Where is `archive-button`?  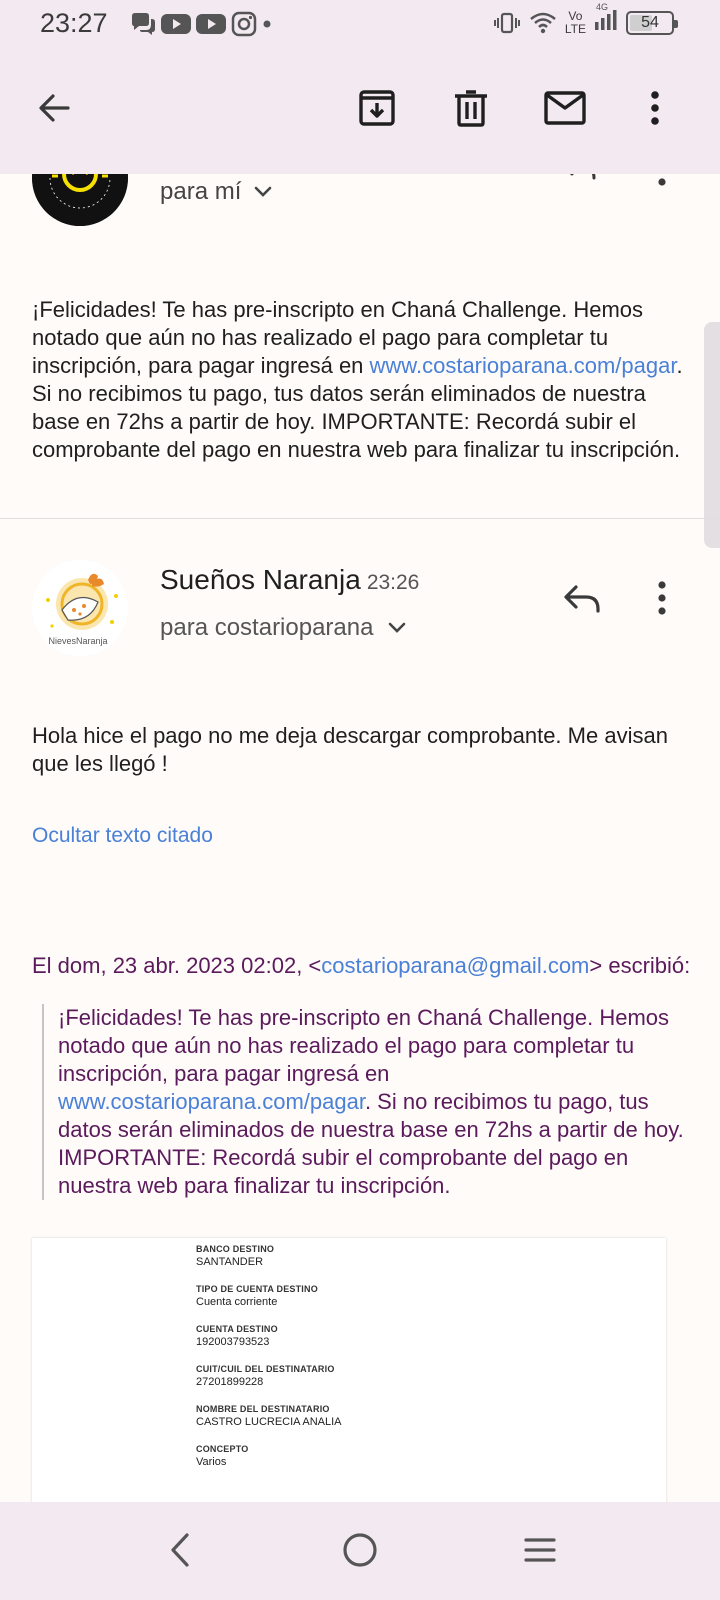
archive-button is located at coordinates (377, 108).